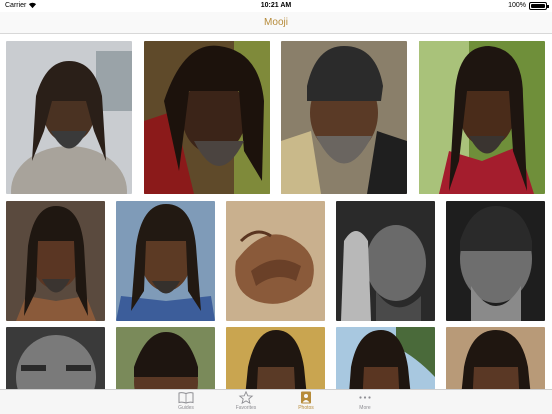 This screenshot has width=552, height=414. Describe the element at coordinates (306, 408) in the screenshot. I see `tab-photos-label: Photos` at that location.